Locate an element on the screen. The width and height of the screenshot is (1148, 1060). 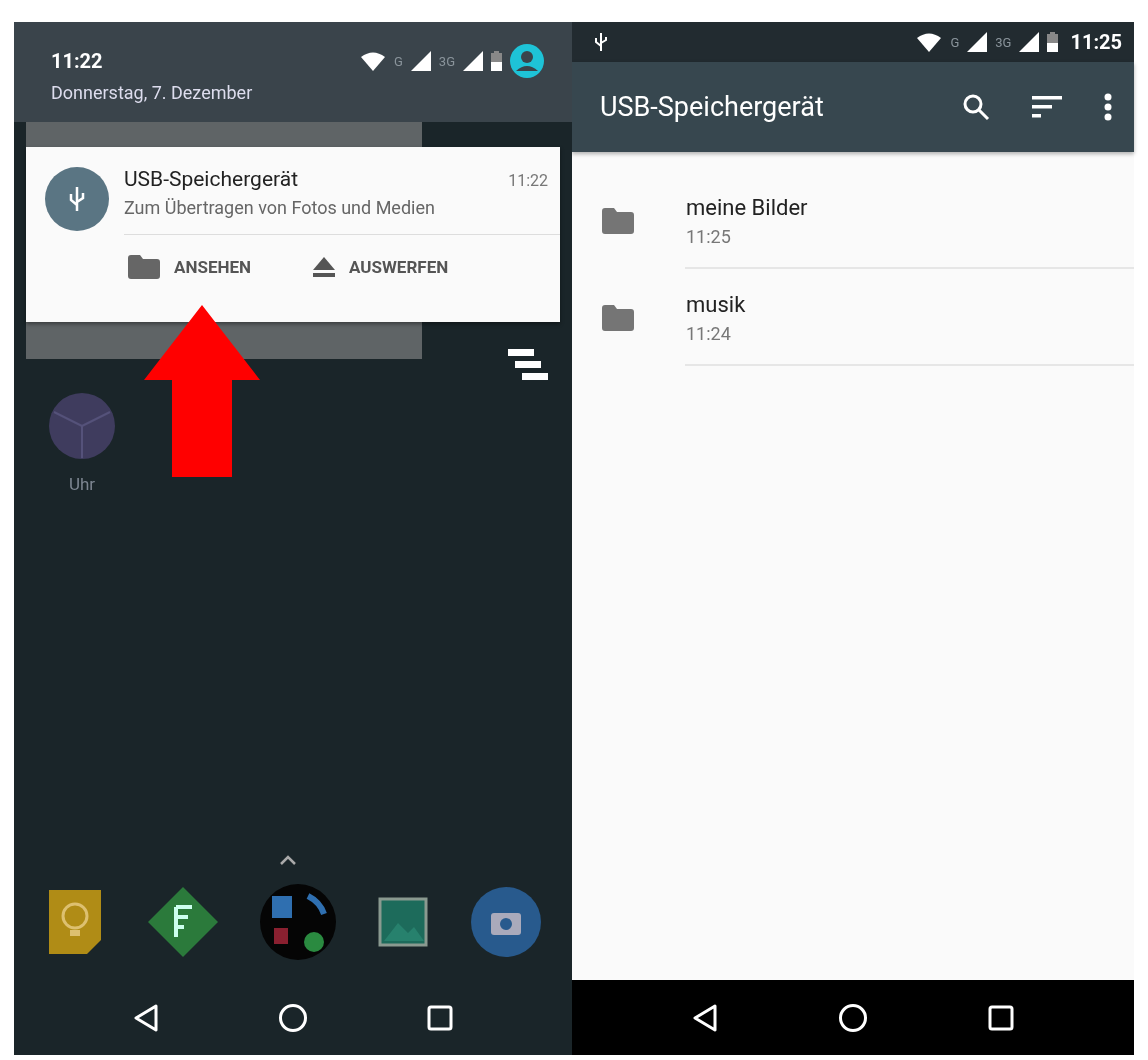
user-avatar-icon is located at coordinates (527, 61).